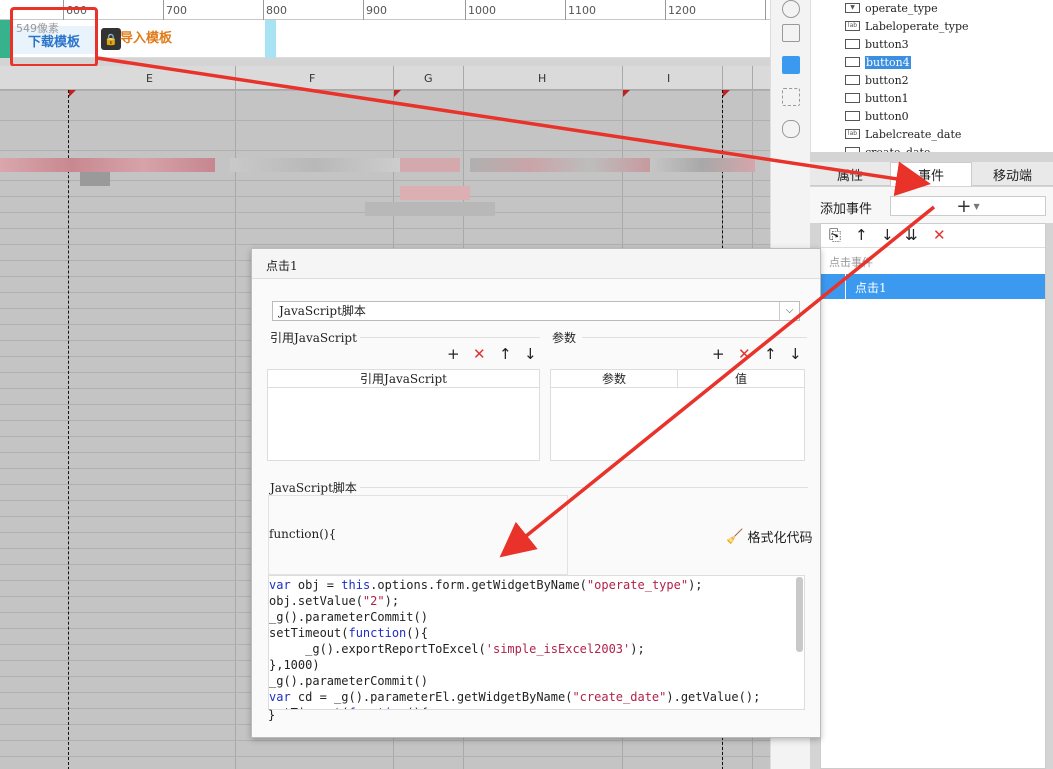  Describe the element at coordinates (871, 288) in the screenshot. I see `event-item-label: 点击1` at that location.